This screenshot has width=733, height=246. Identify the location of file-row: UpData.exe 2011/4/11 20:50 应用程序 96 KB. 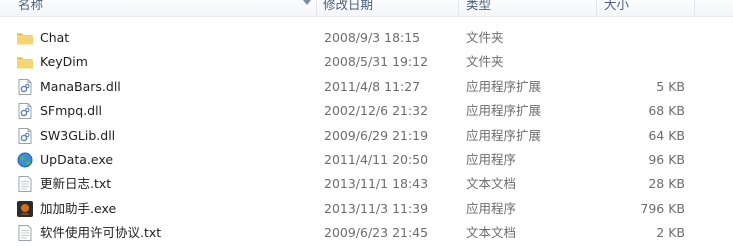
(366, 160).